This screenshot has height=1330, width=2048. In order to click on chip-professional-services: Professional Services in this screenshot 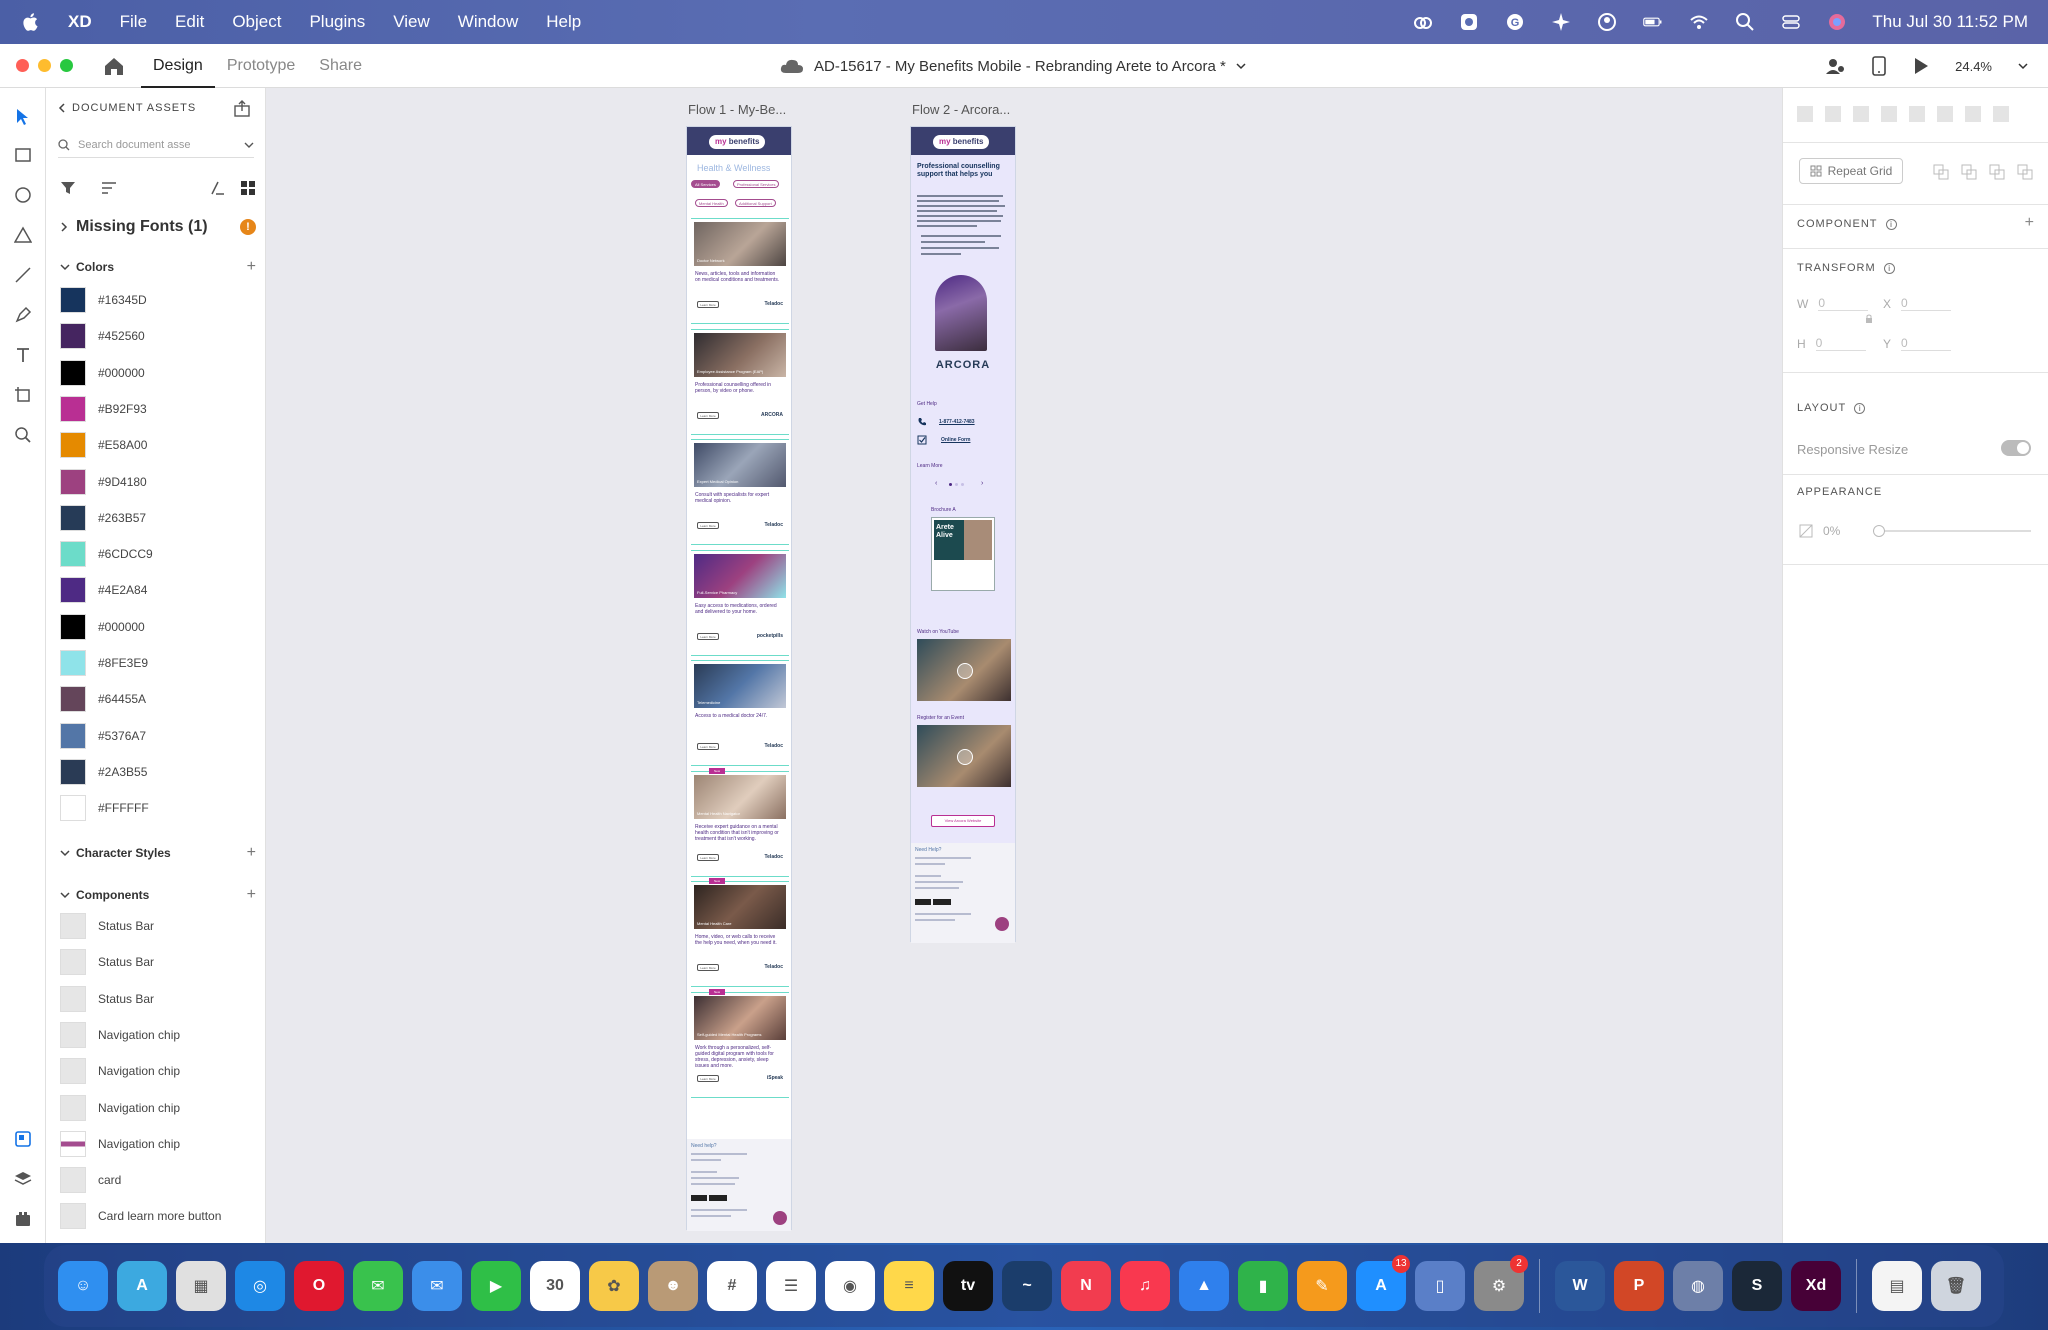, I will do `click(756, 184)`.